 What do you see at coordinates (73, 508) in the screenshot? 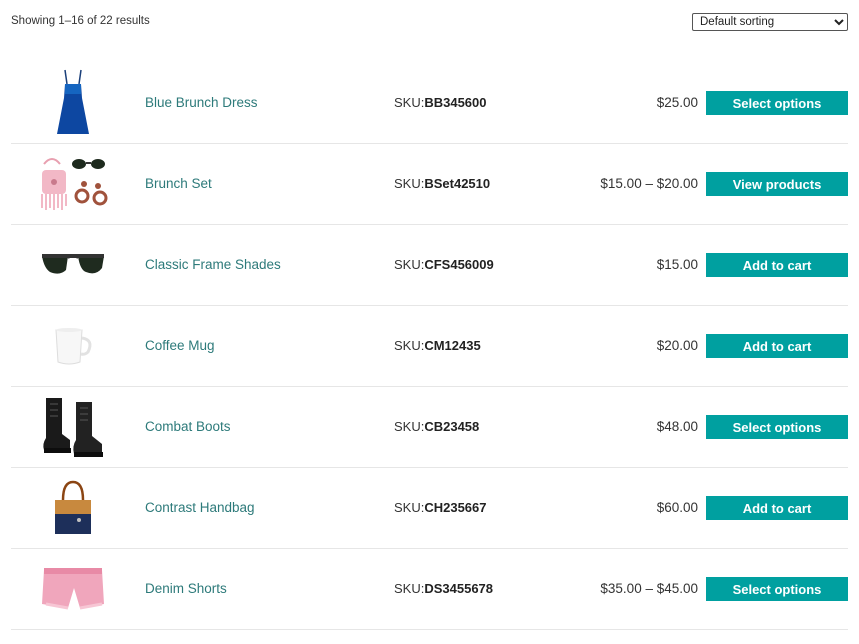
I see `handbag-icon` at bounding box center [73, 508].